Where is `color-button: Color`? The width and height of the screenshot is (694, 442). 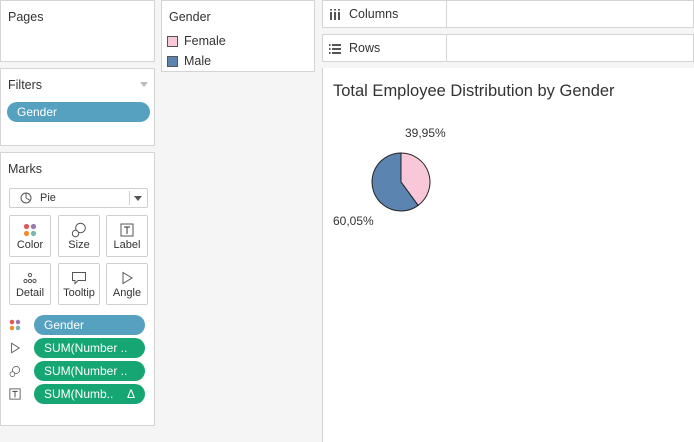
color-button: Color is located at coordinates (30, 236).